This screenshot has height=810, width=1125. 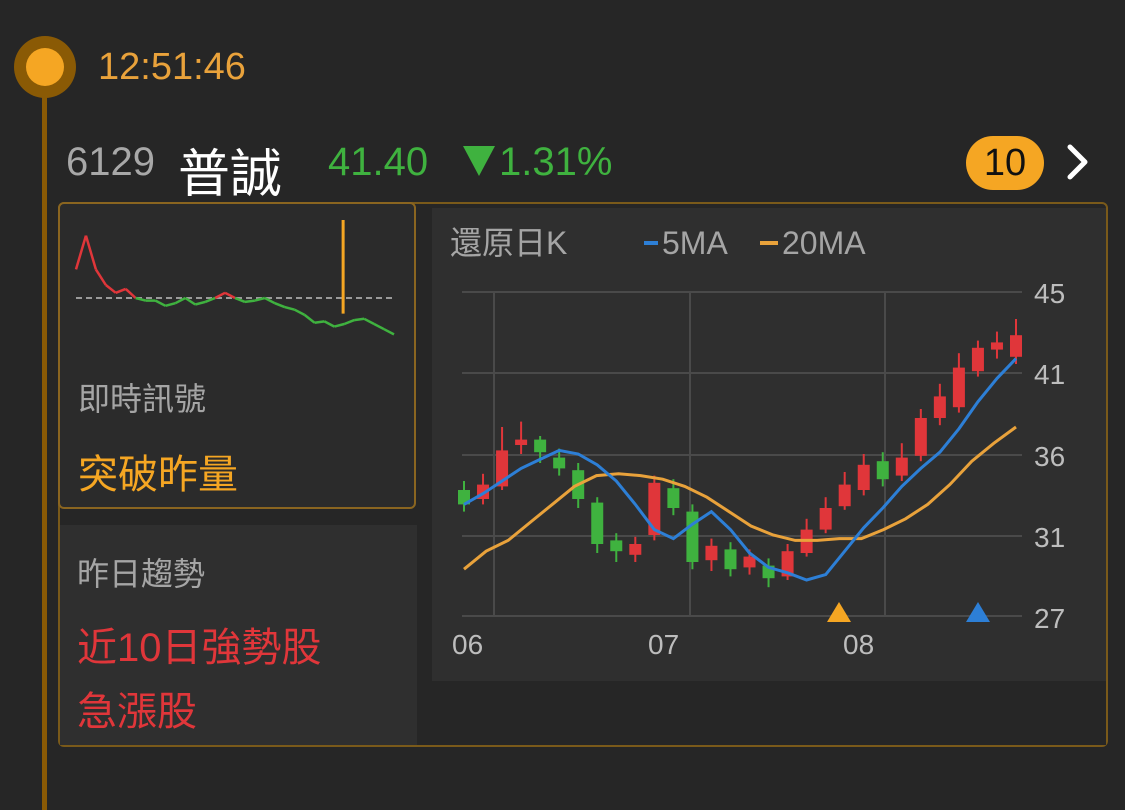 I want to click on y-tick-36: 36, so click(x=1049, y=456).